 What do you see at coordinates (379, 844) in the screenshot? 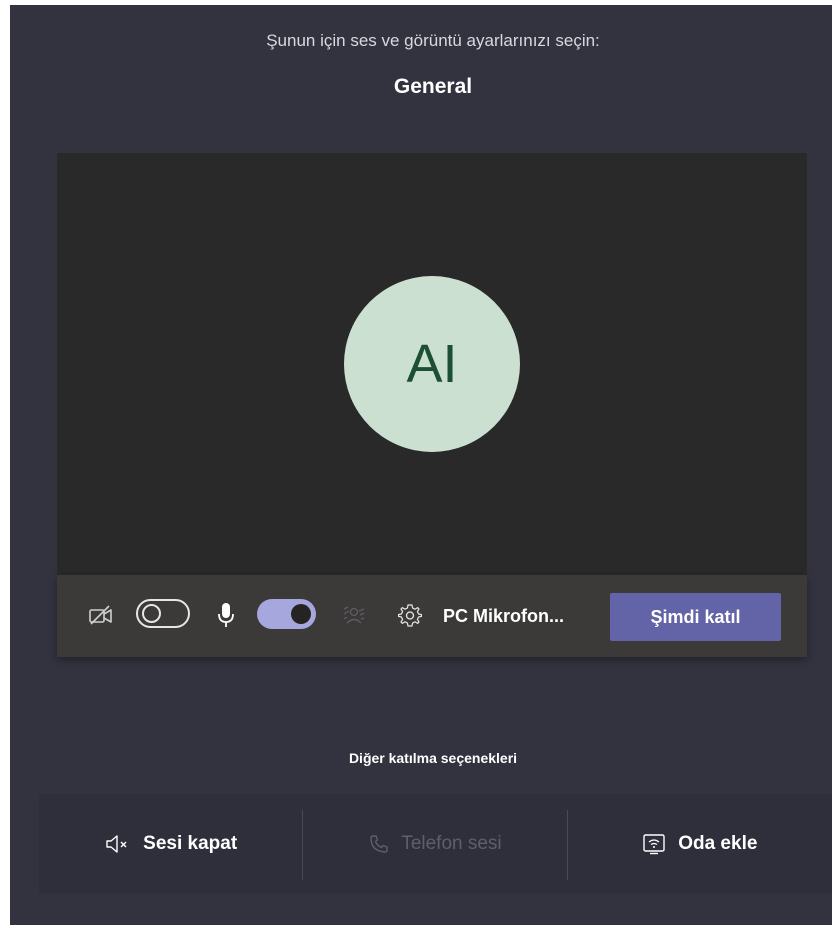
I see `phone-icon` at bounding box center [379, 844].